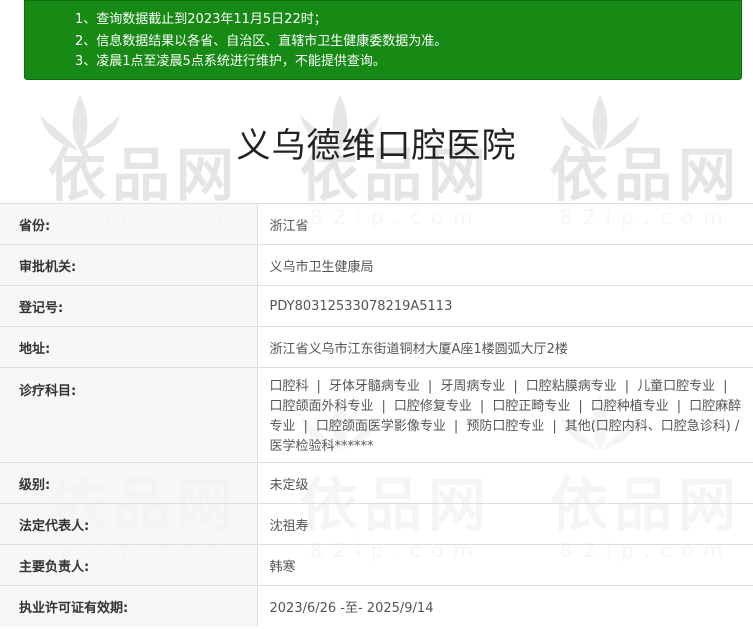  What do you see at coordinates (432, 406) in the screenshot?
I see `department-item: 口腔修复专业` at bounding box center [432, 406].